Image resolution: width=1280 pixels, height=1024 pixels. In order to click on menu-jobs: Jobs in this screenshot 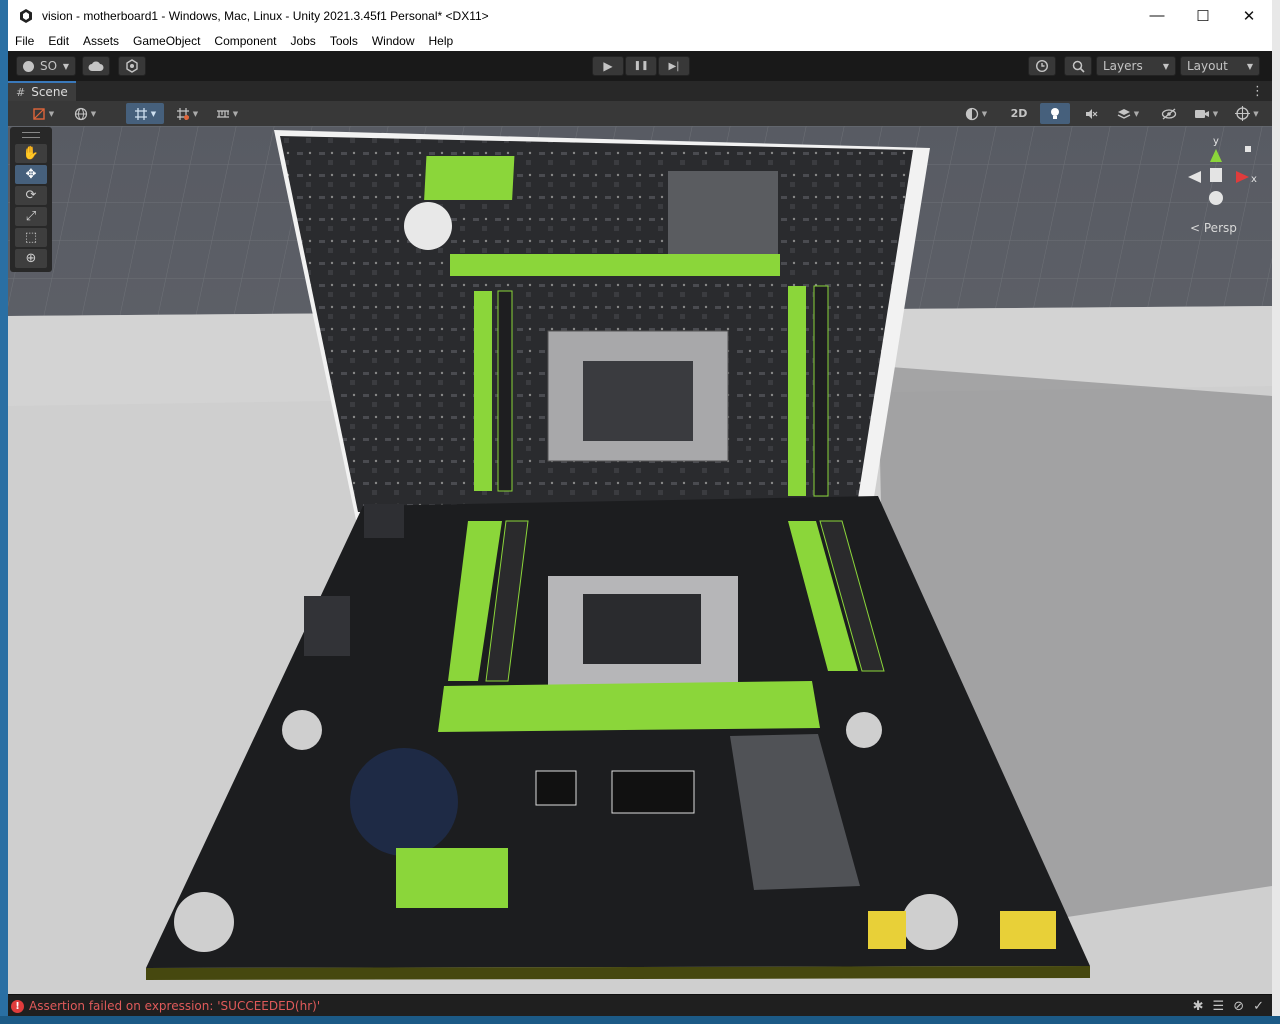, I will do `click(302, 41)`.